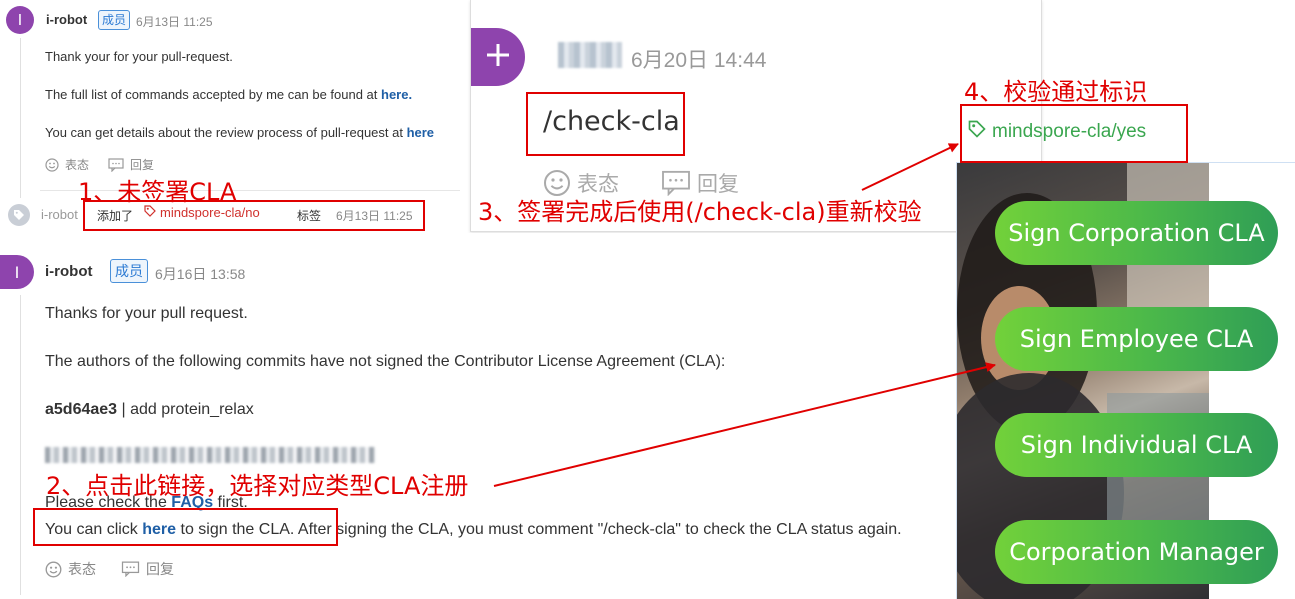  Describe the element at coordinates (174, 22) in the screenshot. I see `comment-time: 6月13日 11:25` at that location.